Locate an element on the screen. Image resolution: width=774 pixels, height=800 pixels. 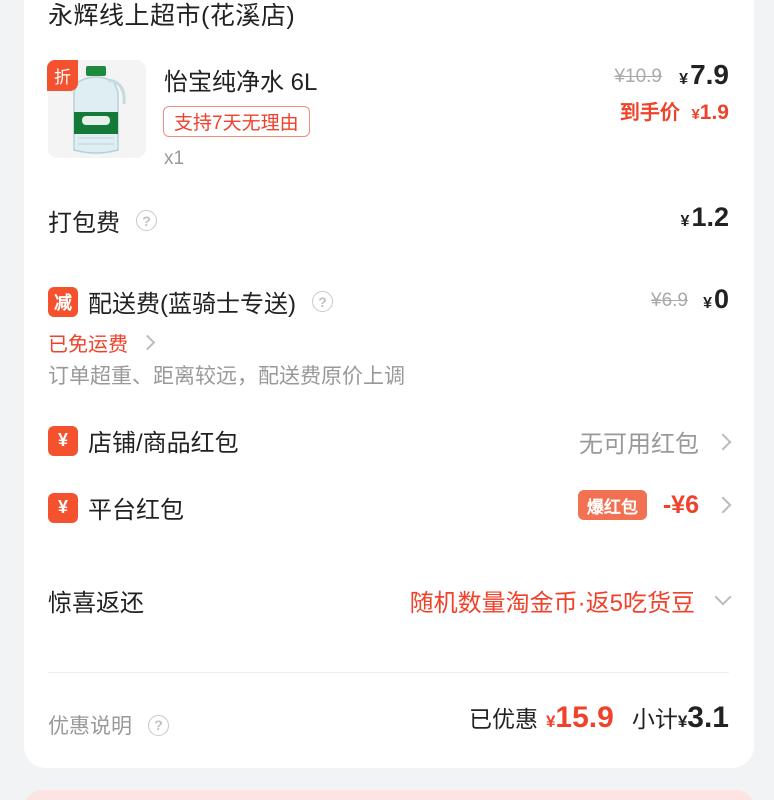
current-price: ¥7.9 is located at coordinates (704, 75).